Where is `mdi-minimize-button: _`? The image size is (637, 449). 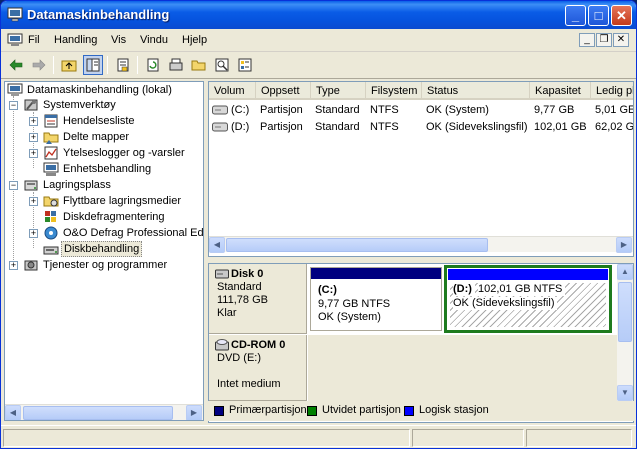
mdi-minimize-button: _ is located at coordinates (587, 40).